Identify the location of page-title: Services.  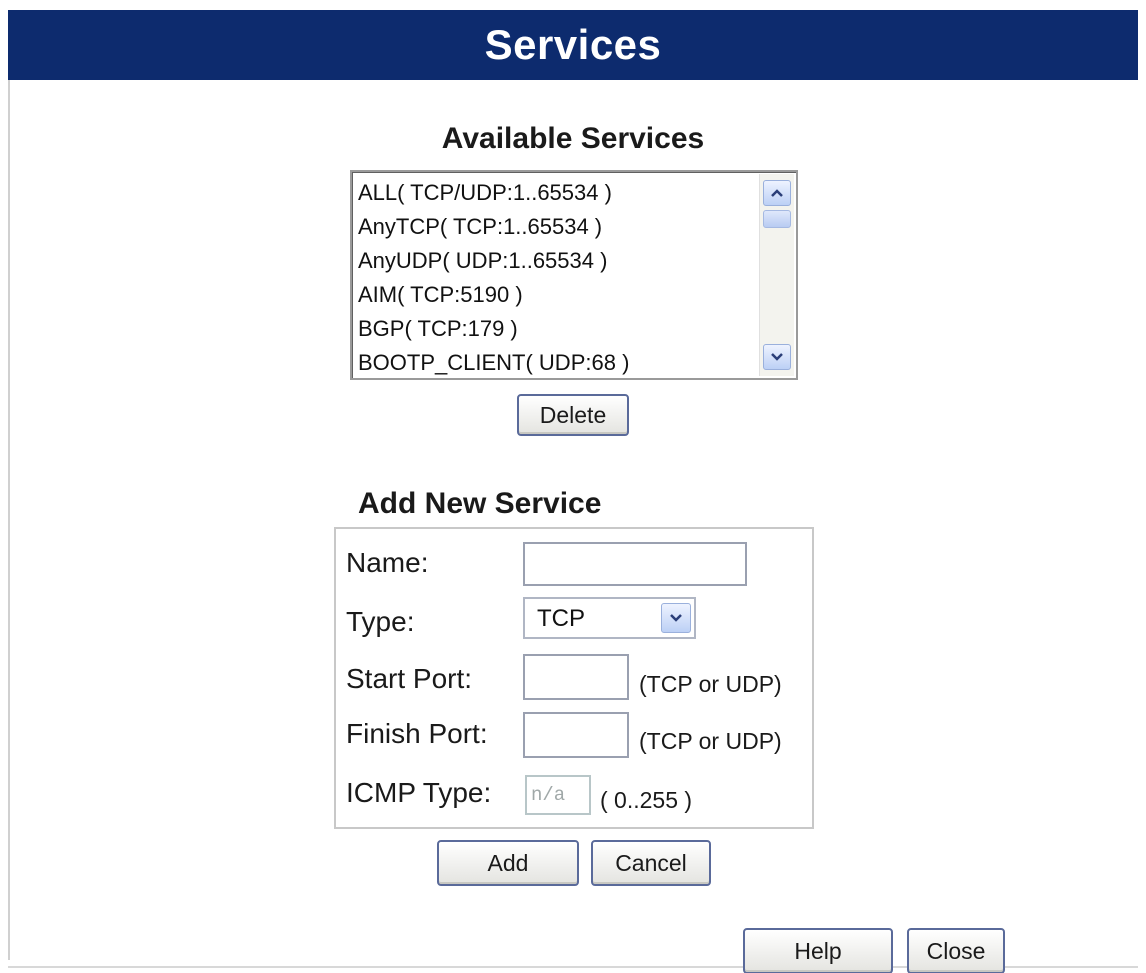
(573, 44).